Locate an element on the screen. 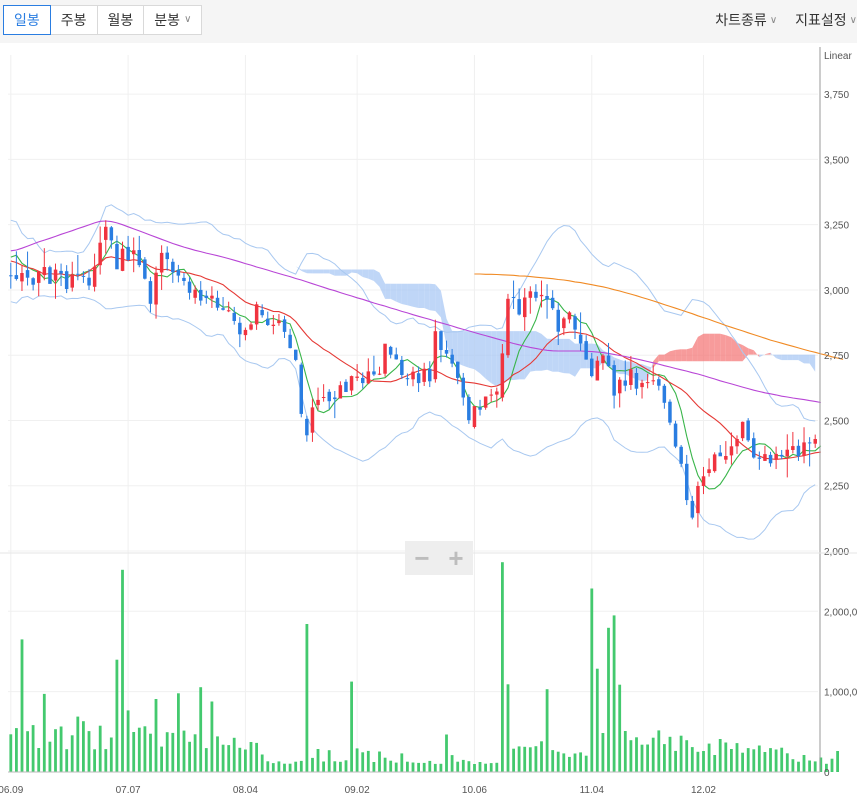 The height and width of the screenshot is (802, 857). tab-daily: 일봉 is located at coordinates (27, 20).